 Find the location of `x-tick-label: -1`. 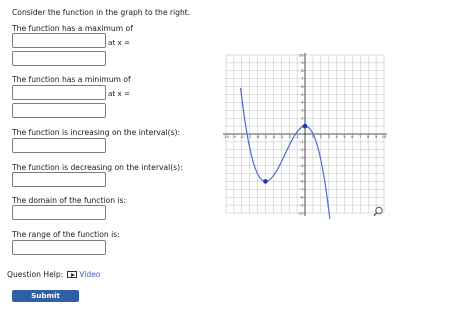

x-tick-label: -1 is located at coordinates (297, 137).